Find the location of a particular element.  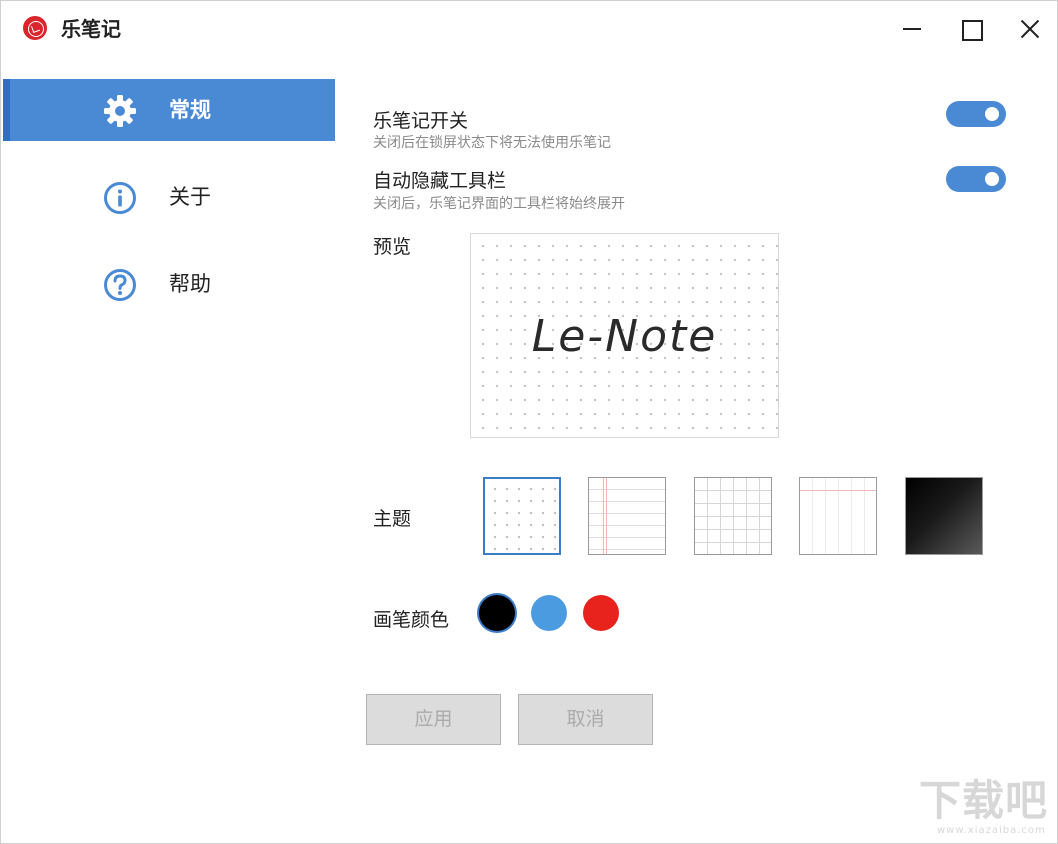

watermark-logo: 下载吧 www.xiazaiba.com is located at coordinates (985, 809).